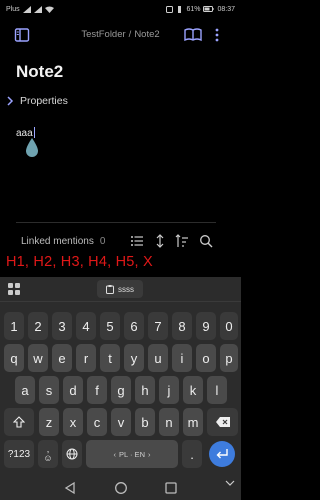 Image resolution: width=320 pixels, height=500 pixels. I want to click on linked-mentions: Linked mentions 0, so click(63, 241).